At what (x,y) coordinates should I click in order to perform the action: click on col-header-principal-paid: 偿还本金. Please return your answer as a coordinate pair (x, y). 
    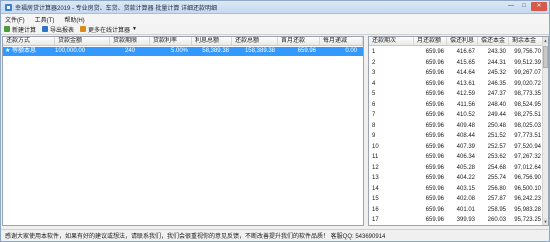
    Looking at the image, I should click on (493, 41).